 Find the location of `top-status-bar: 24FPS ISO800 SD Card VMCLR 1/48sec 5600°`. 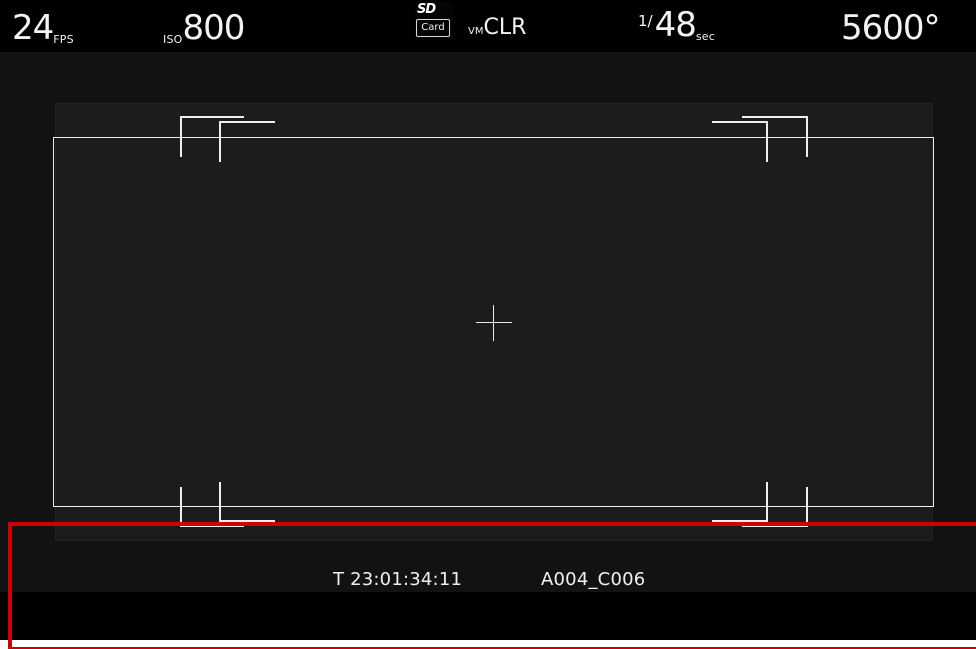

top-status-bar: 24FPS ISO800 SD Card VMCLR 1/48sec 5600° is located at coordinates (488, 26).